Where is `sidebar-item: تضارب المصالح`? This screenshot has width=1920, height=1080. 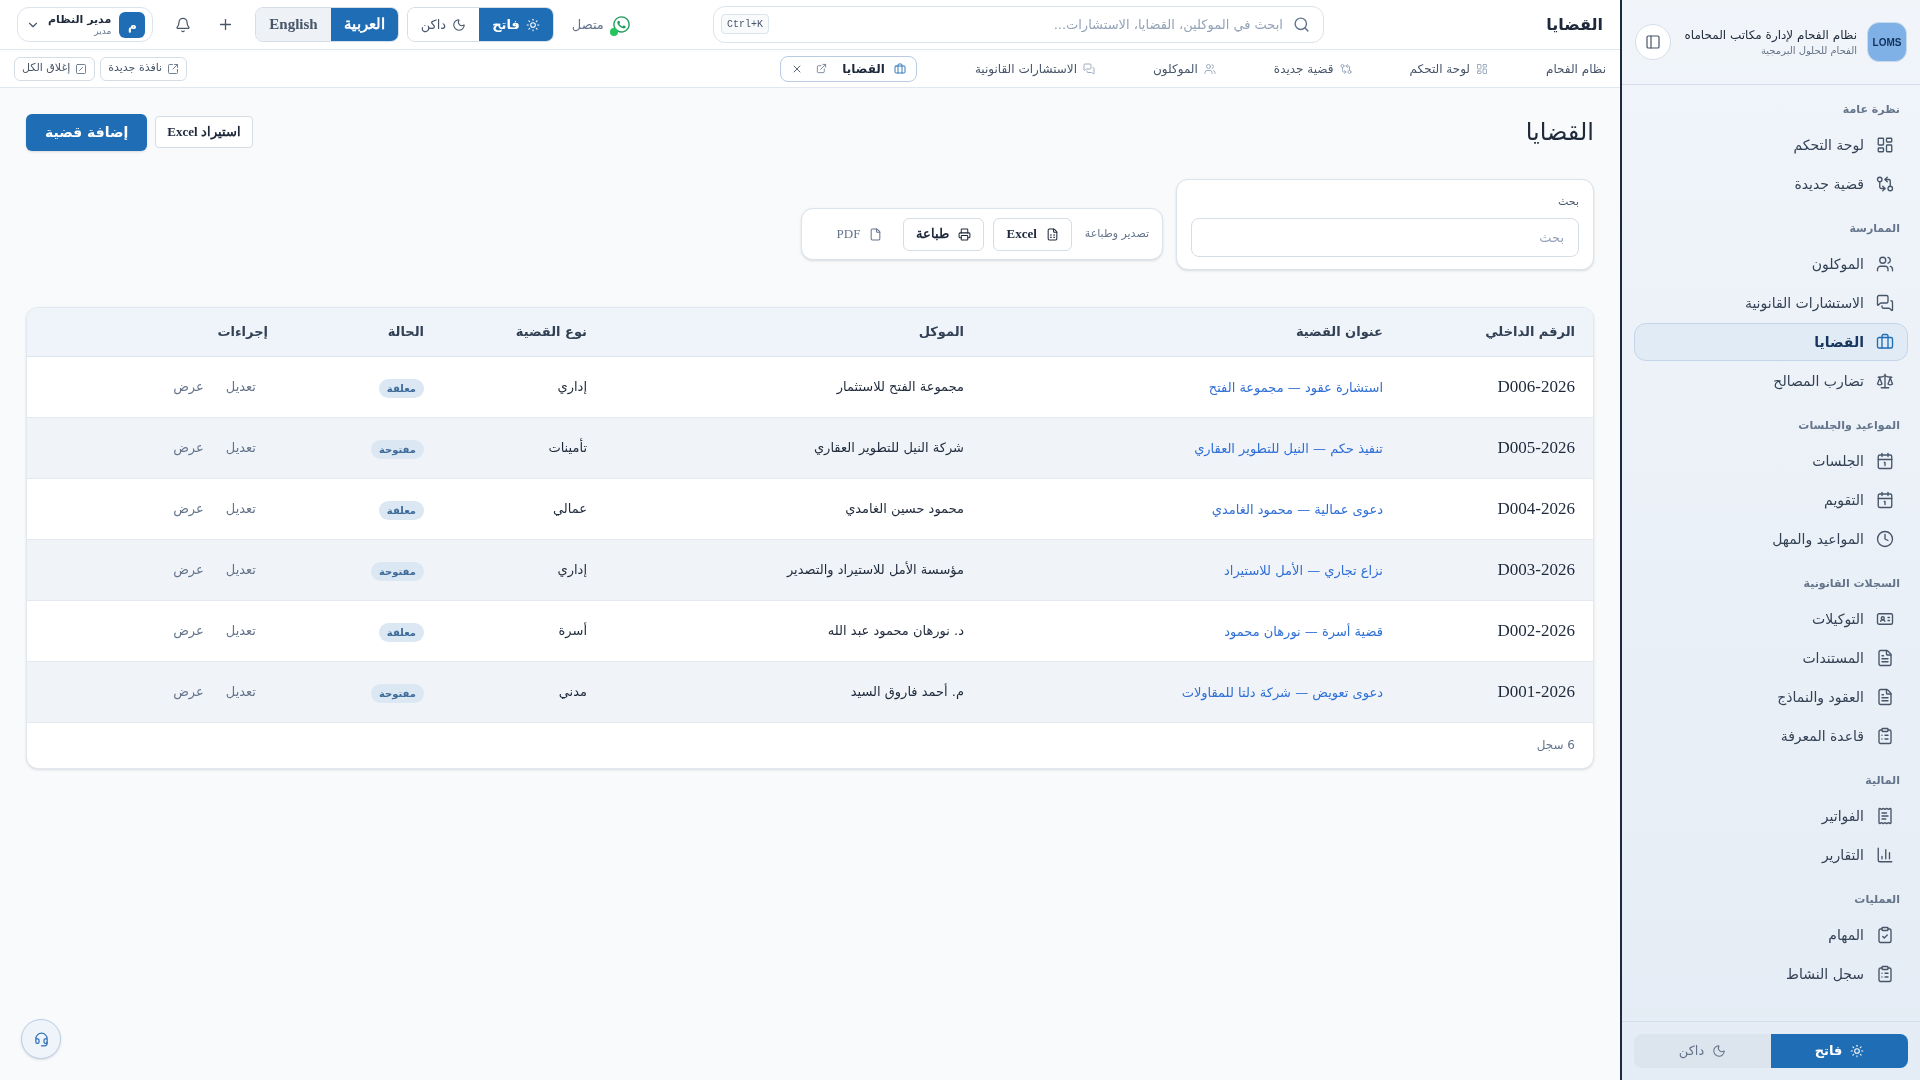
sidebar-item: تضارب المصالح is located at coordinates (1771, 381).